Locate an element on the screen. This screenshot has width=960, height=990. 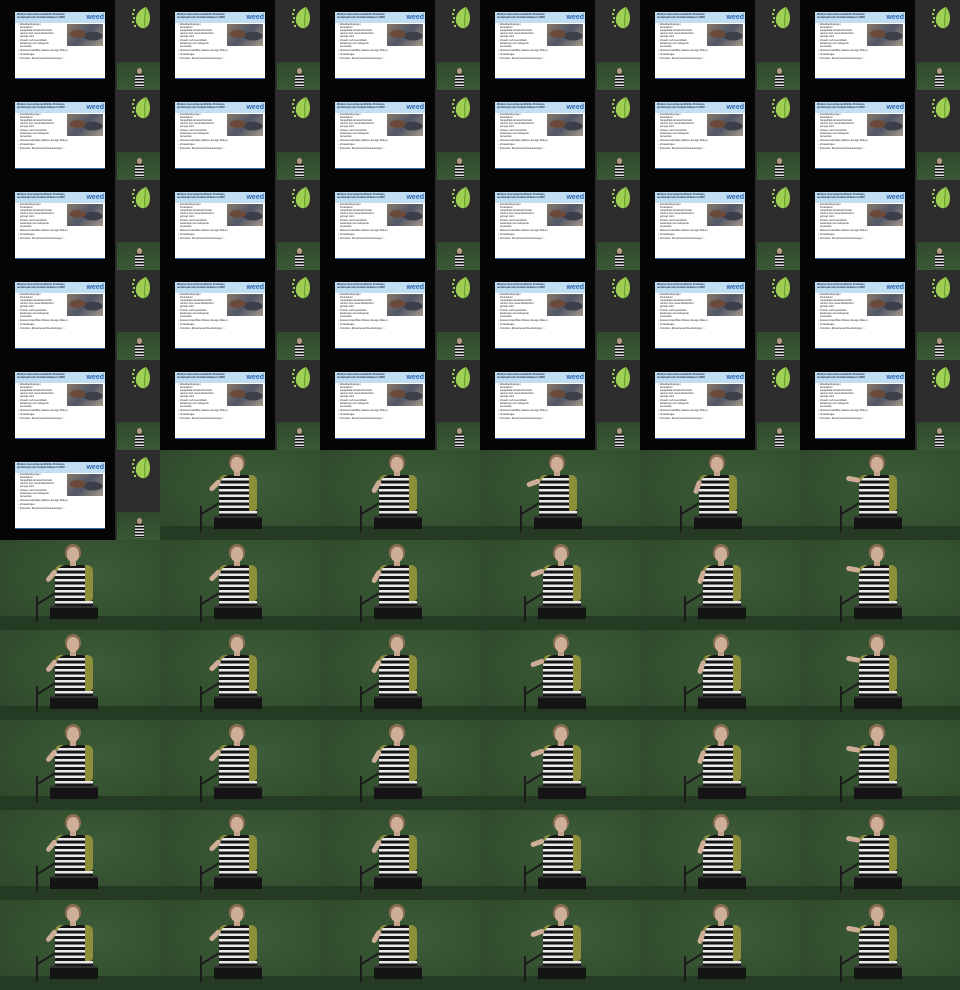
speaker-figure is located at coordinates (394, 857).